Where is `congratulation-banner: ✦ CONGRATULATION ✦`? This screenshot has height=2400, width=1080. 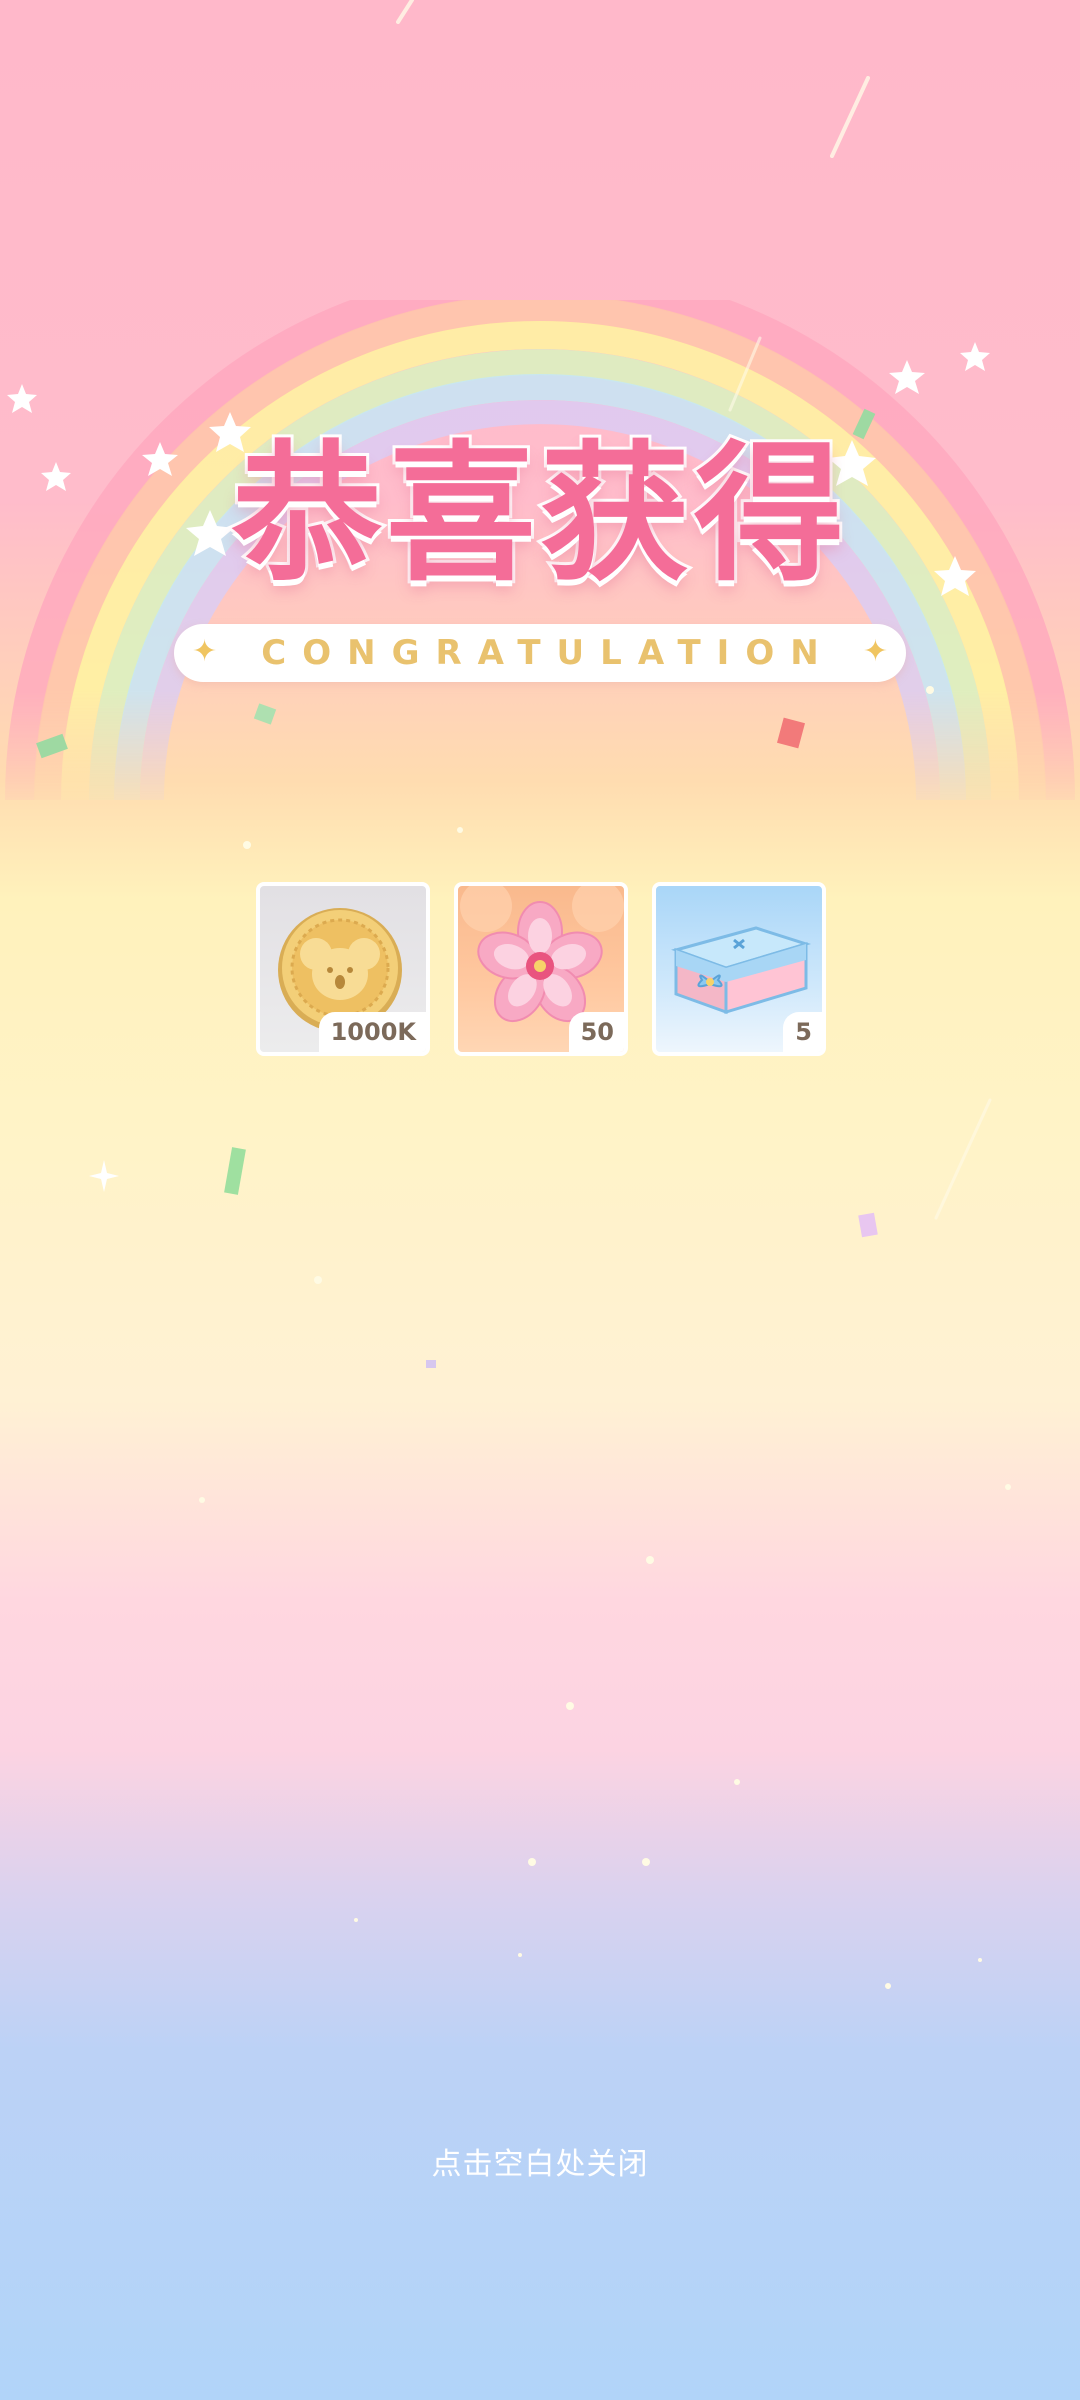
congratulation-banner: ✦ CONGRATULATION ✦ is located at coordinates (540, 653).